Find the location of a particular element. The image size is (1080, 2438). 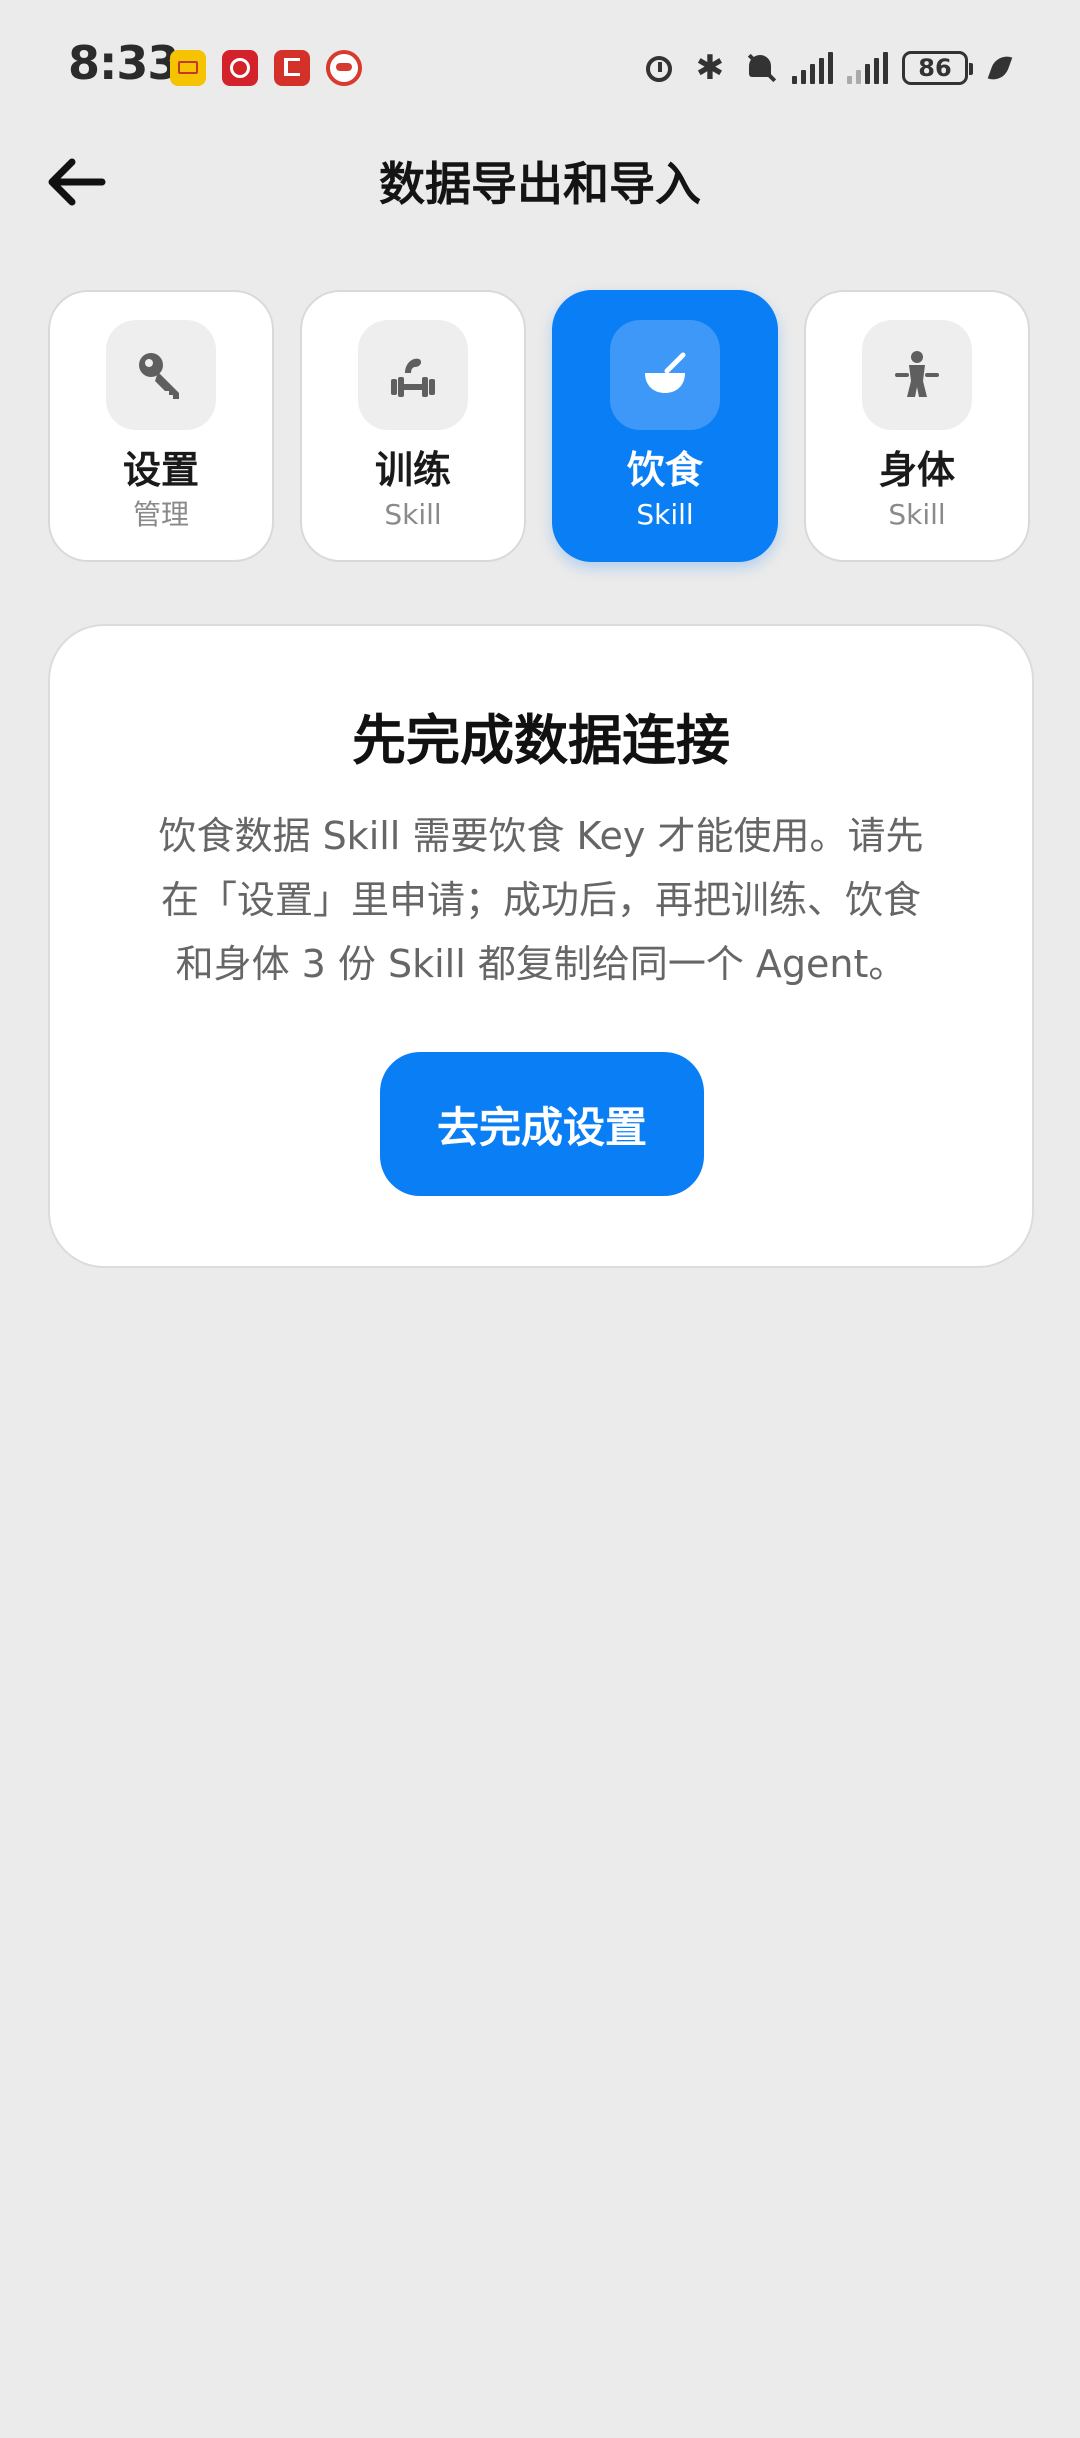

mail-app-icon is located at coordinates (188, 68).